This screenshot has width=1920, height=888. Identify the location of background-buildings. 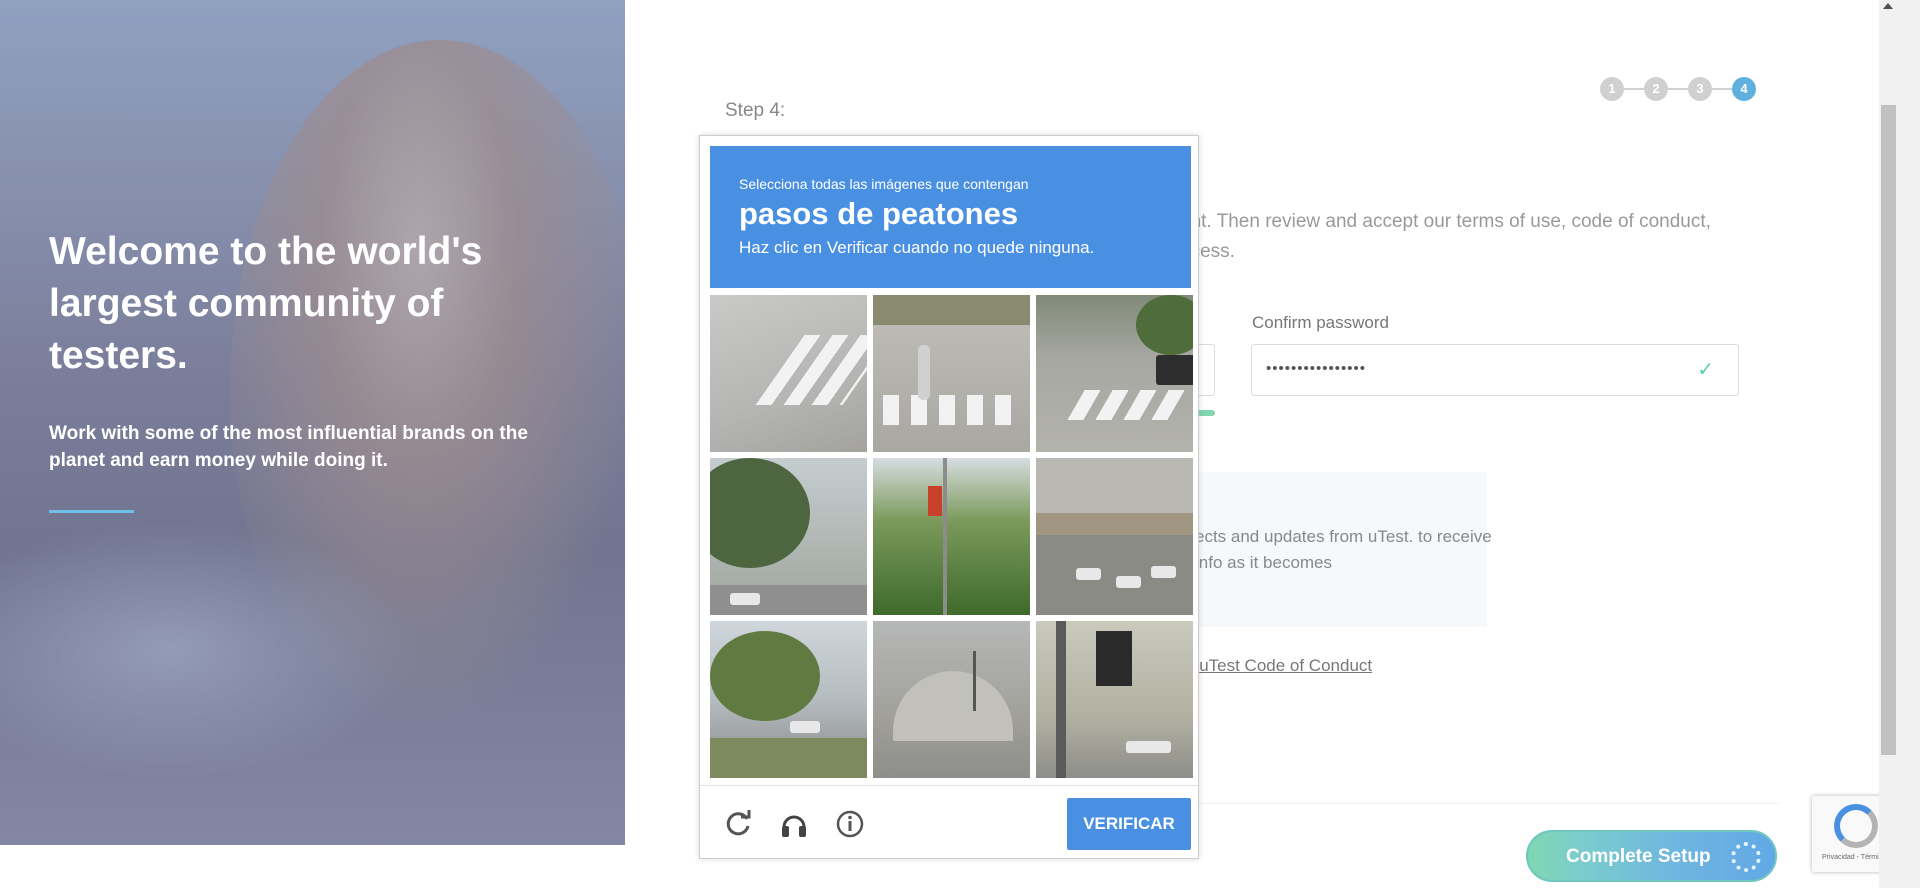
(951, 310).